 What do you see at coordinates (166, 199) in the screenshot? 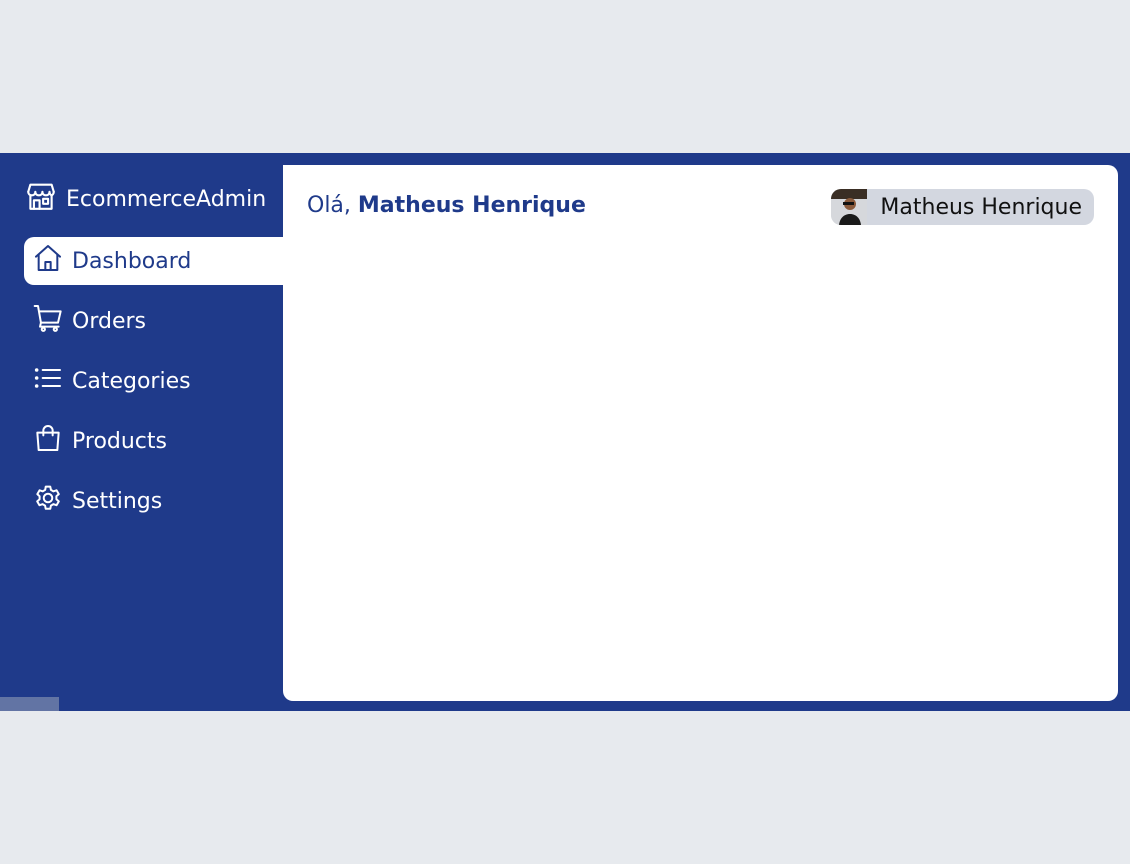
I see `brand-name: EcommerceAdmin` at bounding box center [166, 199].